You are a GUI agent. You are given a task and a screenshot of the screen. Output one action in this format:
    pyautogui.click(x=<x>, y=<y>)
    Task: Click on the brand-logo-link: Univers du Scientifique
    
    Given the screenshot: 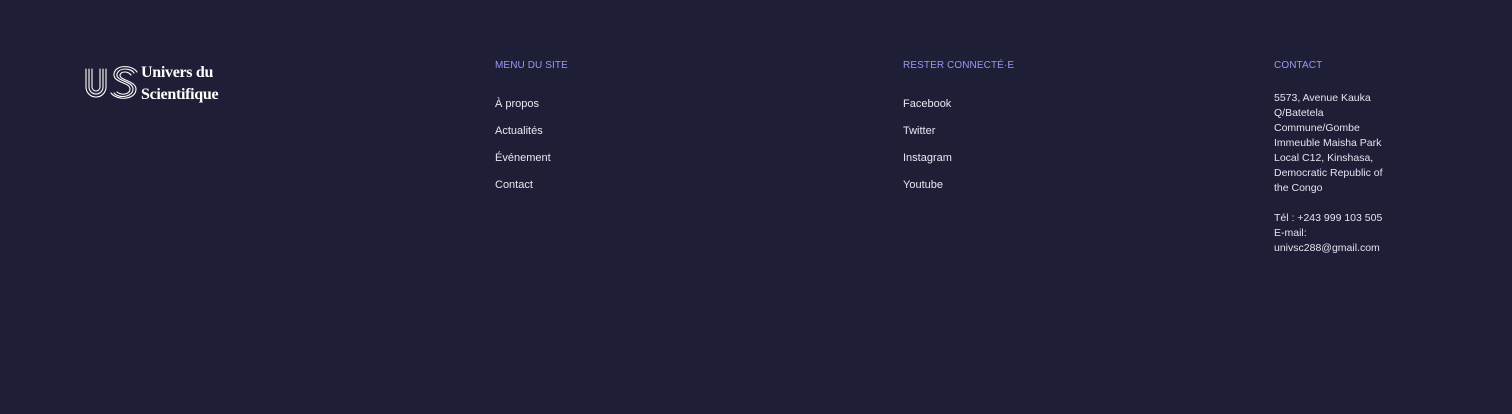 What is the action you would take?
    pyautogui.click(x=151, y=84)
    